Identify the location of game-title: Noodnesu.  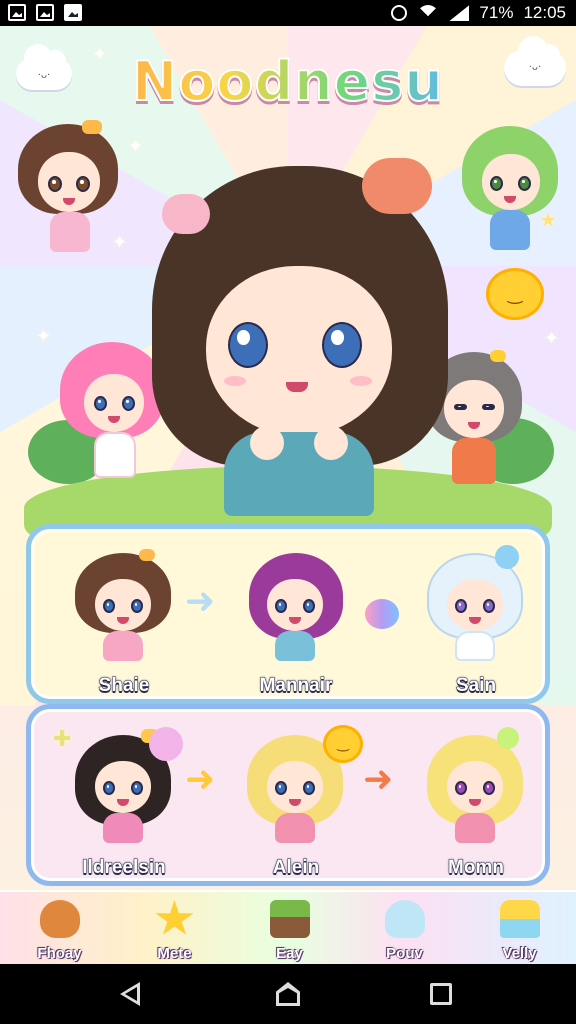
(288, 81).